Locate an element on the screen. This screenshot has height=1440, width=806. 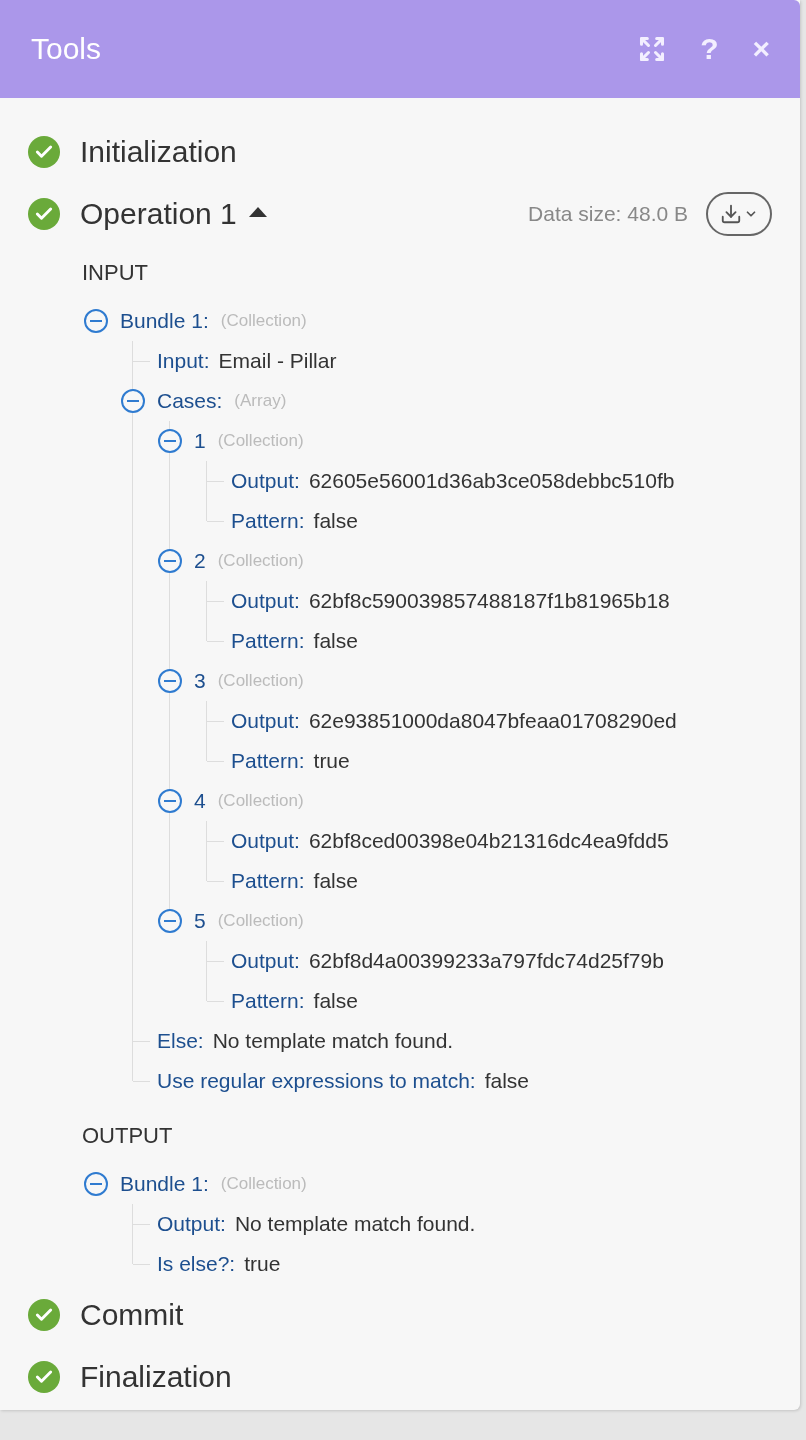
field-key: 3 is located at coordinates (200, 681).